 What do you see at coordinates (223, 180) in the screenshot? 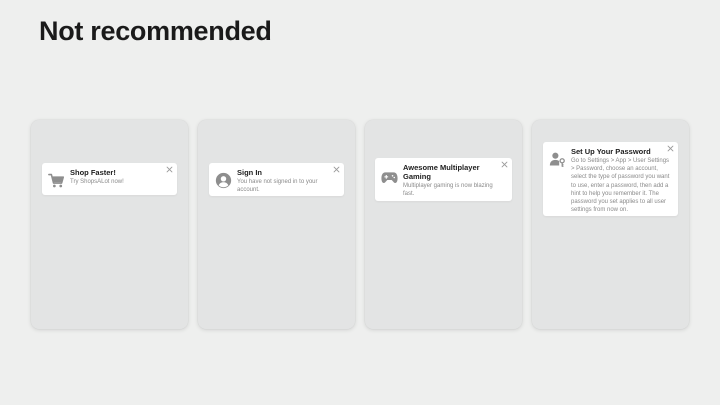
I see `person-circle-icon` at bounding box center [223, 180].